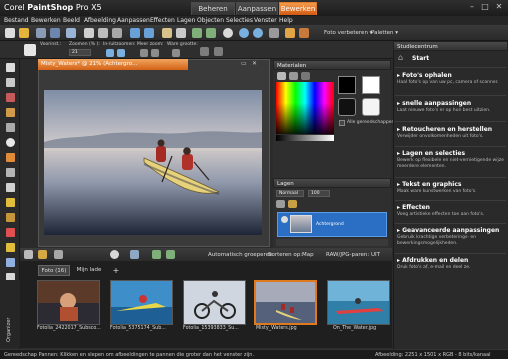 Image resolution: width=508 pixels, height=359 pixels. What do you see at coordinates (42, 254) in the screenshot?
I see `organizer-folder-icon` at bounding box center [42, 254].